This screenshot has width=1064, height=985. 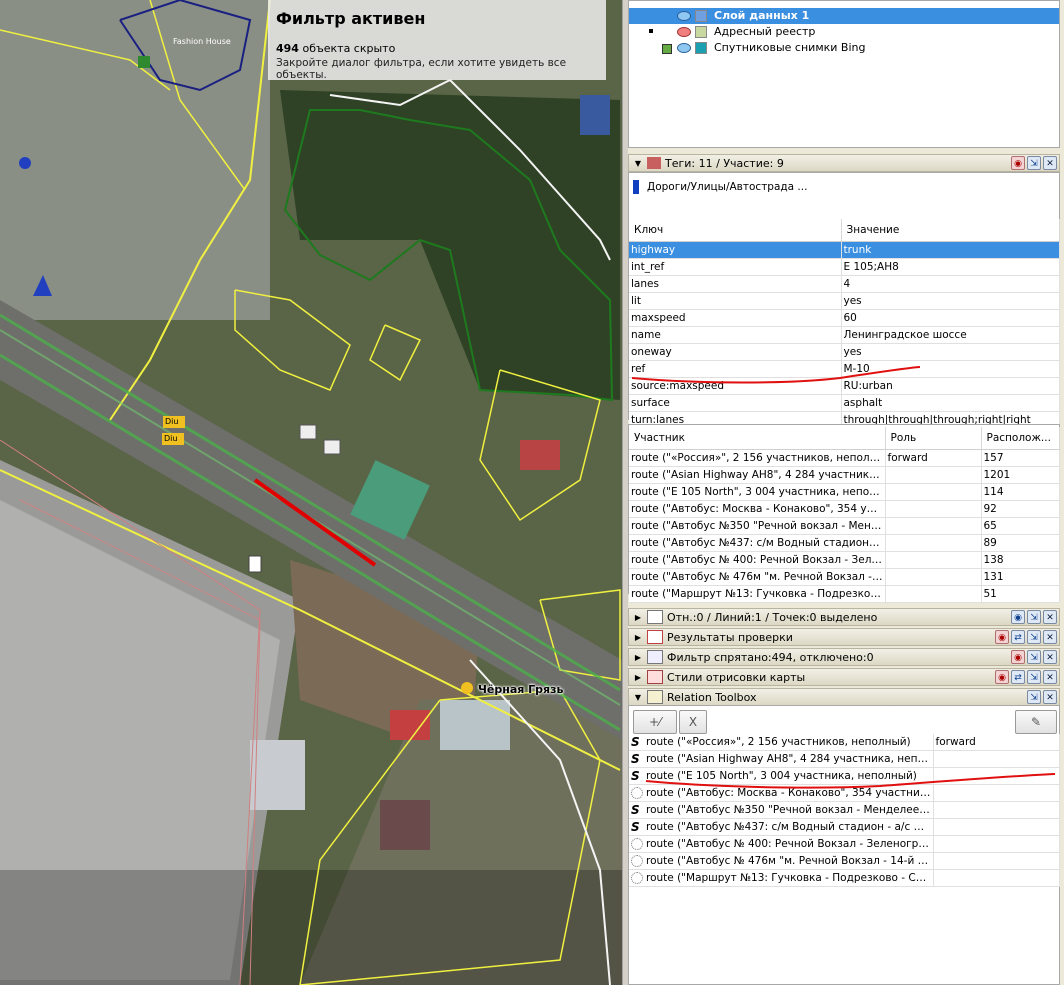 What do you see at coordinates (950, 230) in the screenshot?
I see `column-header-value: Значение` at bounding box center [950, 230].